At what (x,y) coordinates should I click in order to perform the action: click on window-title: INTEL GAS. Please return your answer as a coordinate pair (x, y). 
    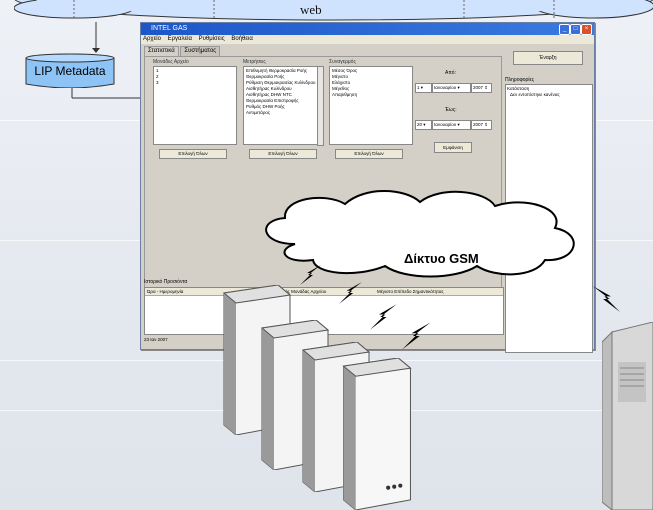
    Looking at the image, I should click on (169, 28).